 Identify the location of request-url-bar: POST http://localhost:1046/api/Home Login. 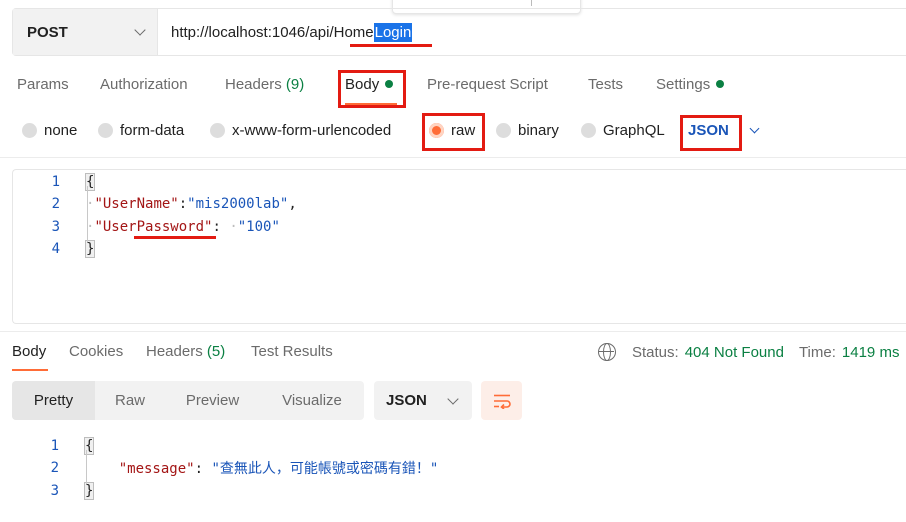
(459, 32).